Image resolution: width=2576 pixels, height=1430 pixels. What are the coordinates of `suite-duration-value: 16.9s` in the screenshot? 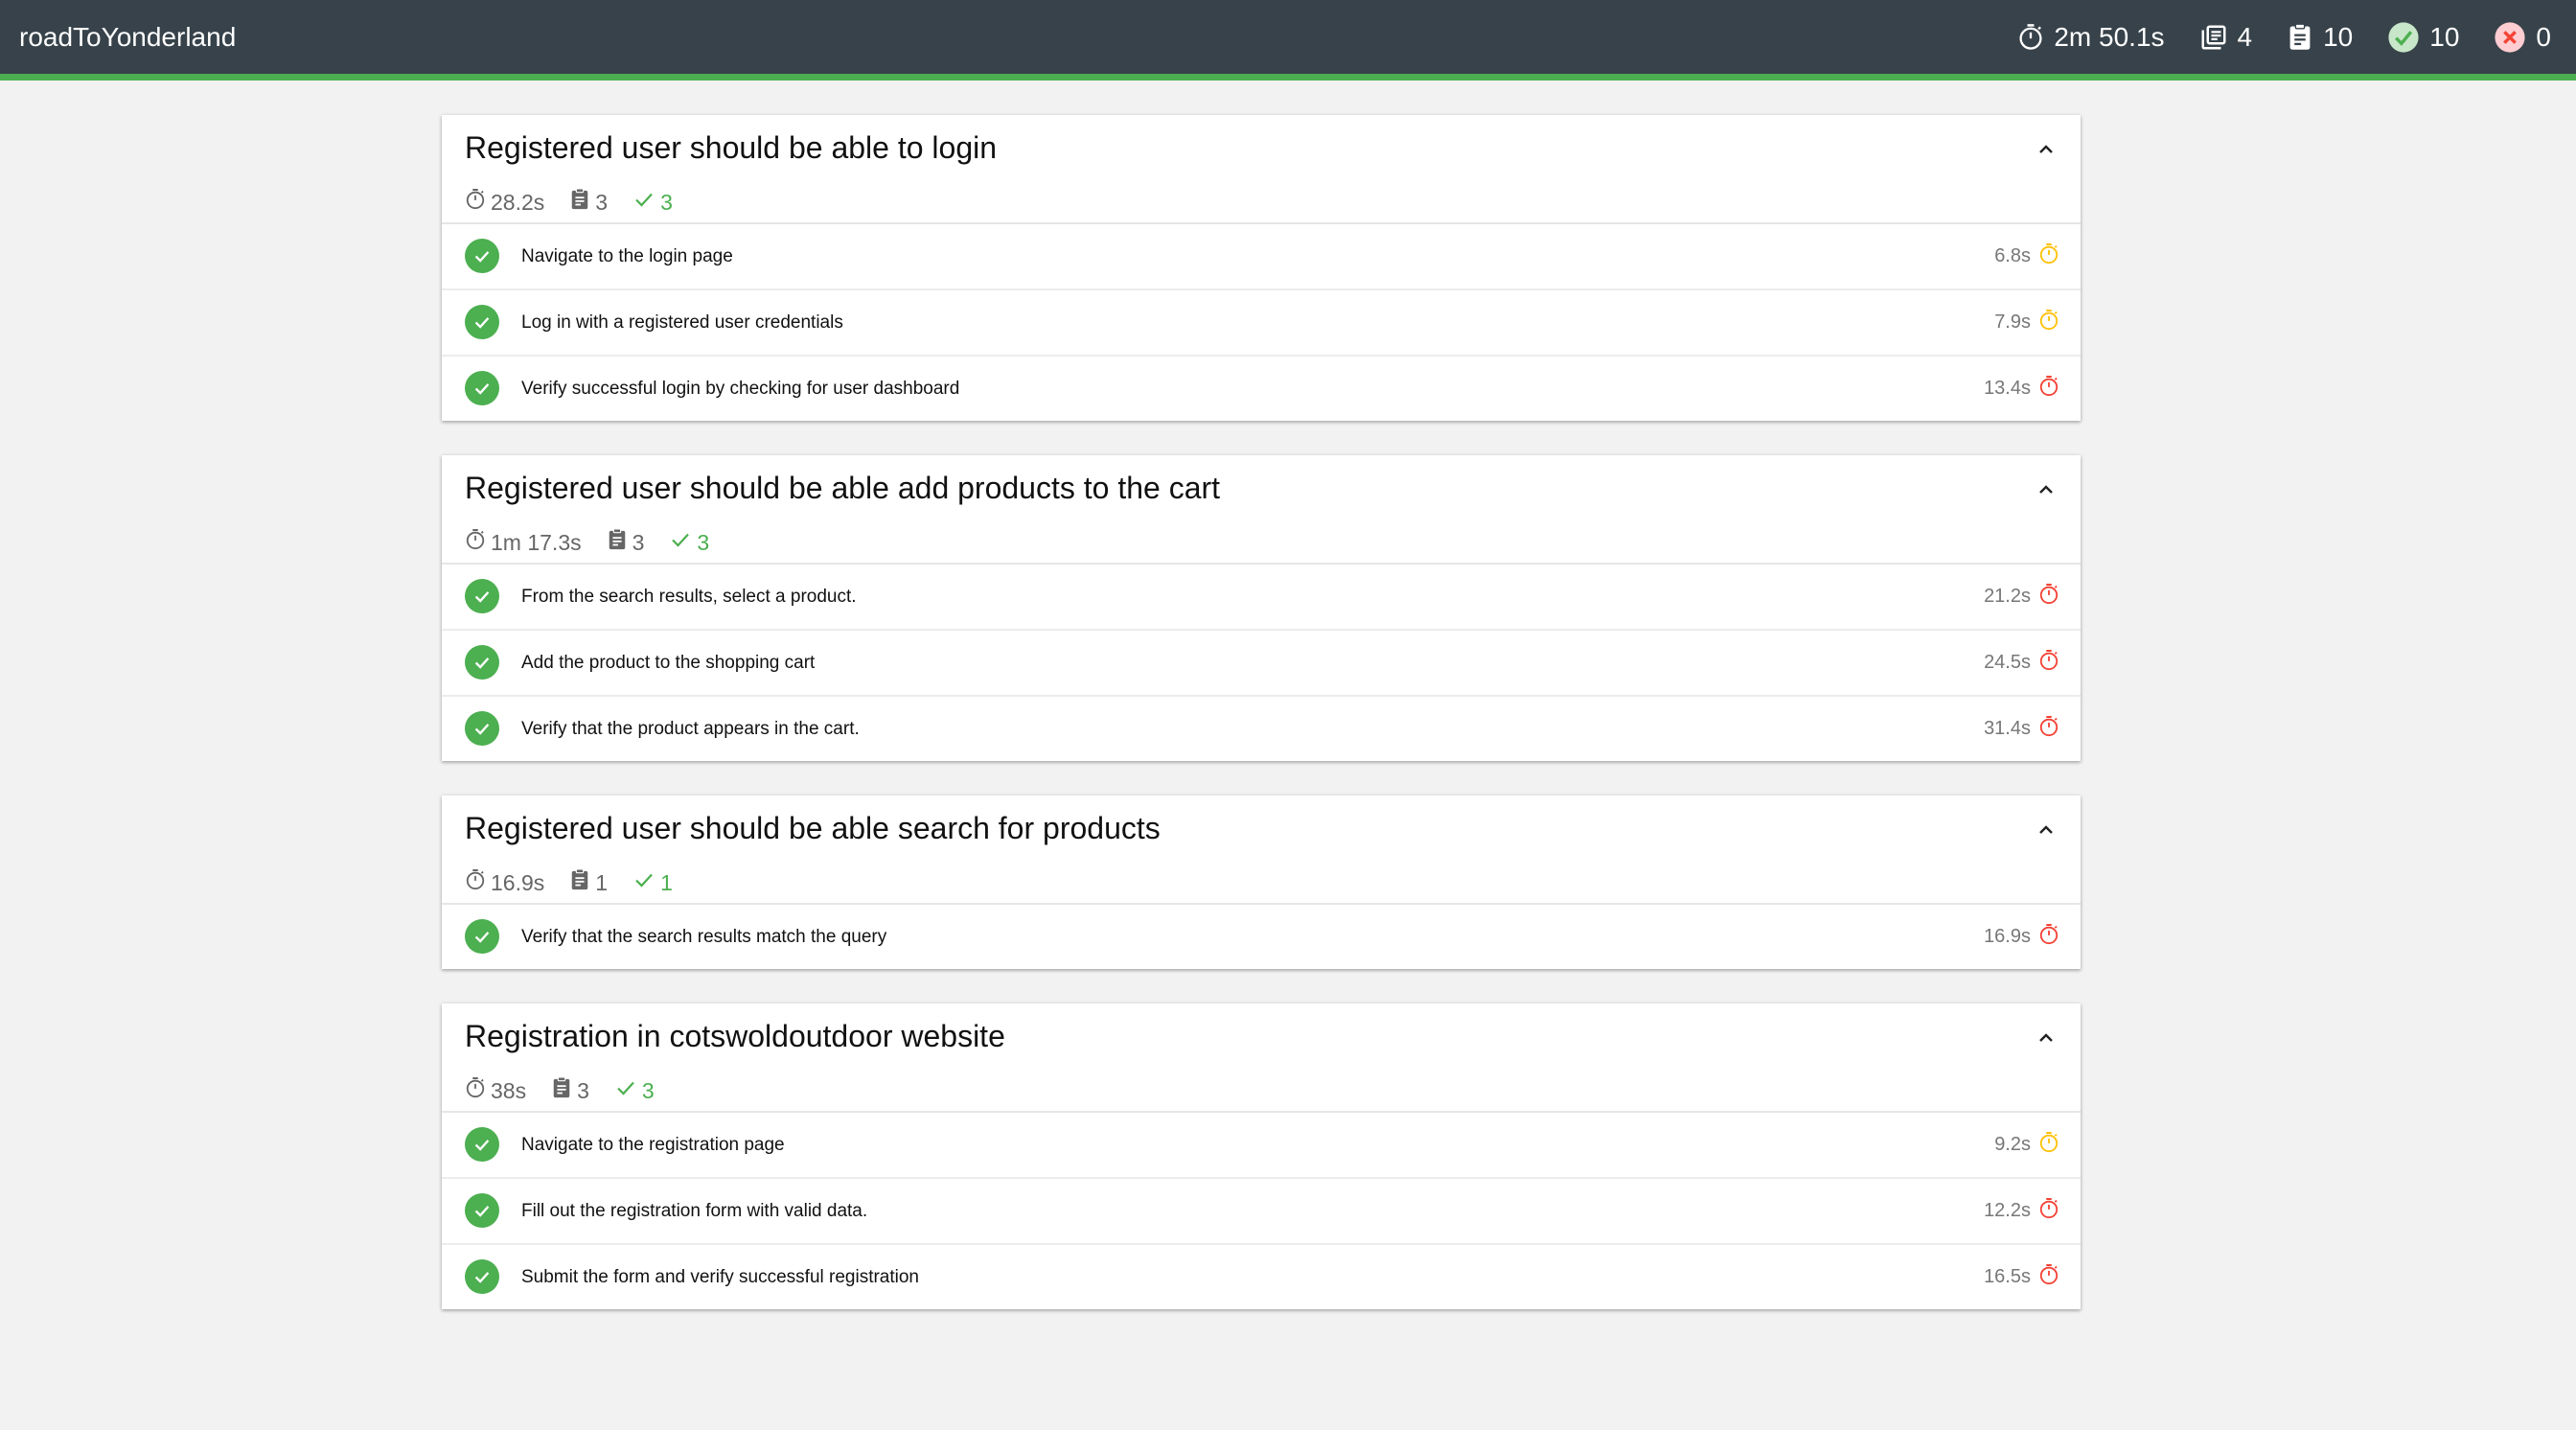 It's located at (518, 882).